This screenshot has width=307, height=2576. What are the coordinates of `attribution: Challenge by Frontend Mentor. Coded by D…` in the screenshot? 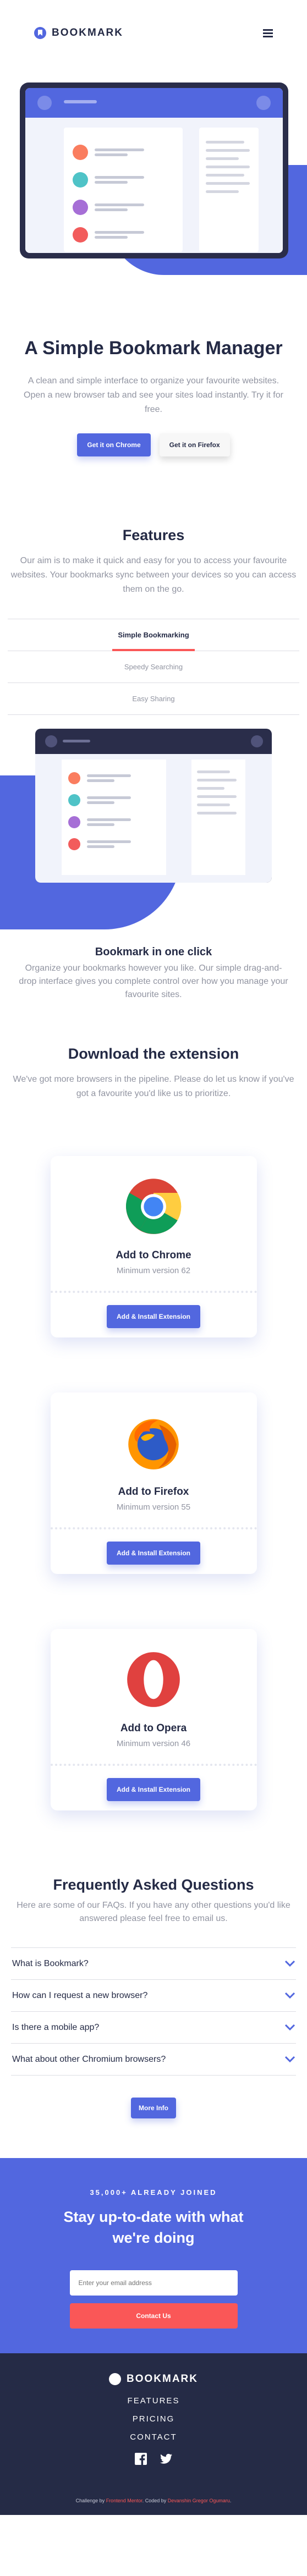 It's located at (153, 2500).